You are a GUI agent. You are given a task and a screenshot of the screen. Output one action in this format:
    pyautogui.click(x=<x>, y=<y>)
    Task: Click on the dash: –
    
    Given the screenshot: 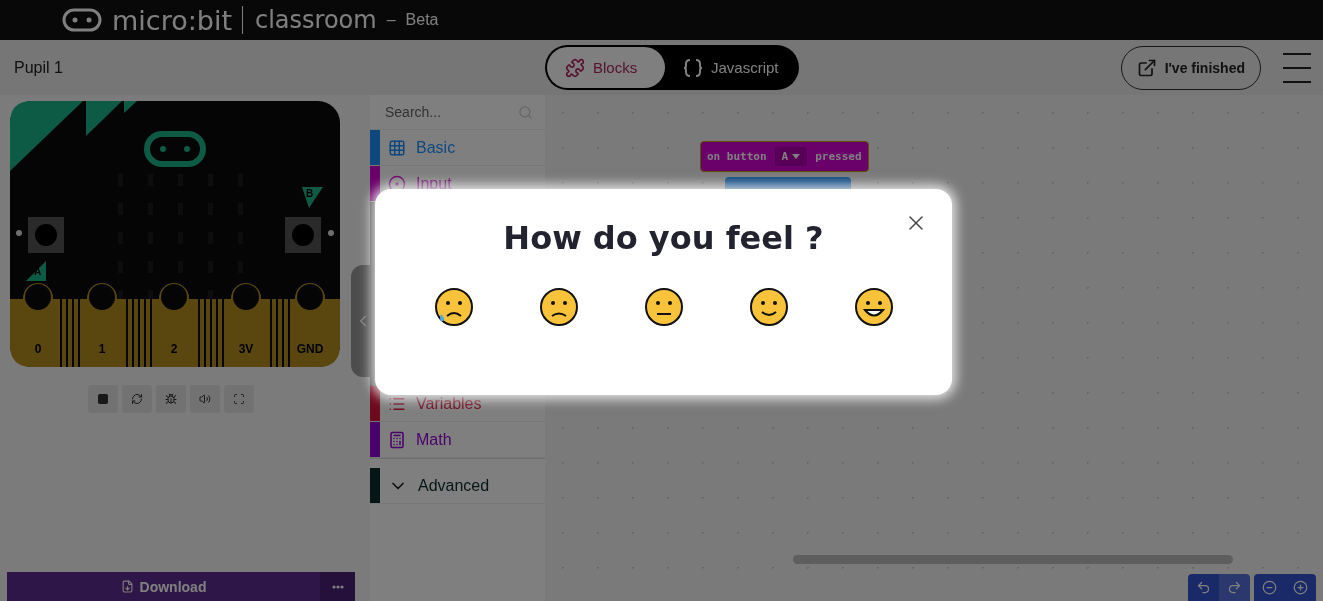 What is the action you would take?
    pyautogui.click(x=391, y=20)
    